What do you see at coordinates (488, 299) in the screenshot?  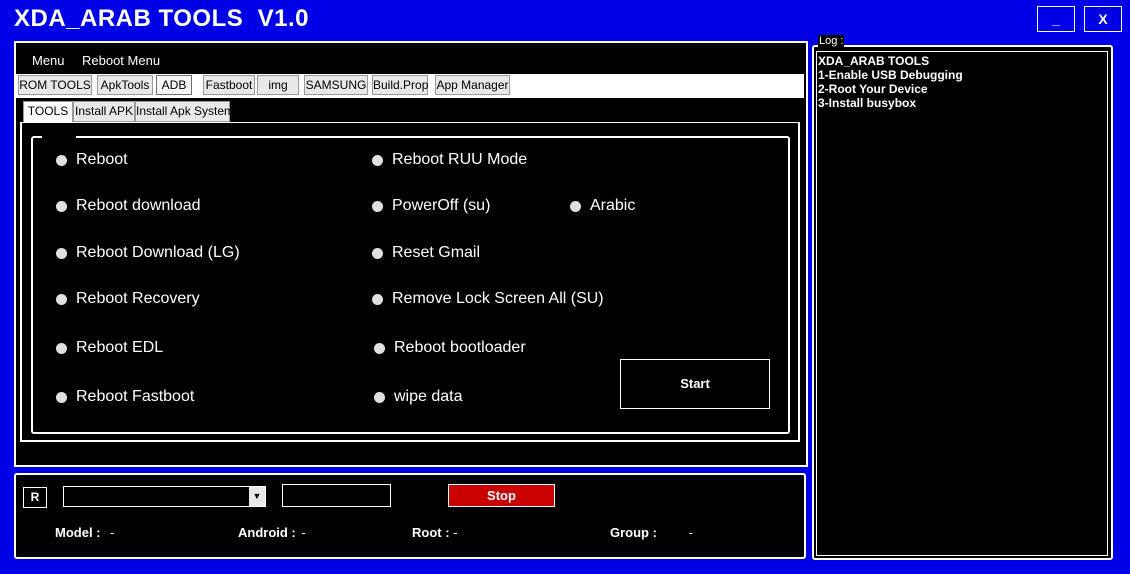 I see `radio-remove-lock-screen: Remove Lock Screen All (SU)` at bounding box center [488, 299].